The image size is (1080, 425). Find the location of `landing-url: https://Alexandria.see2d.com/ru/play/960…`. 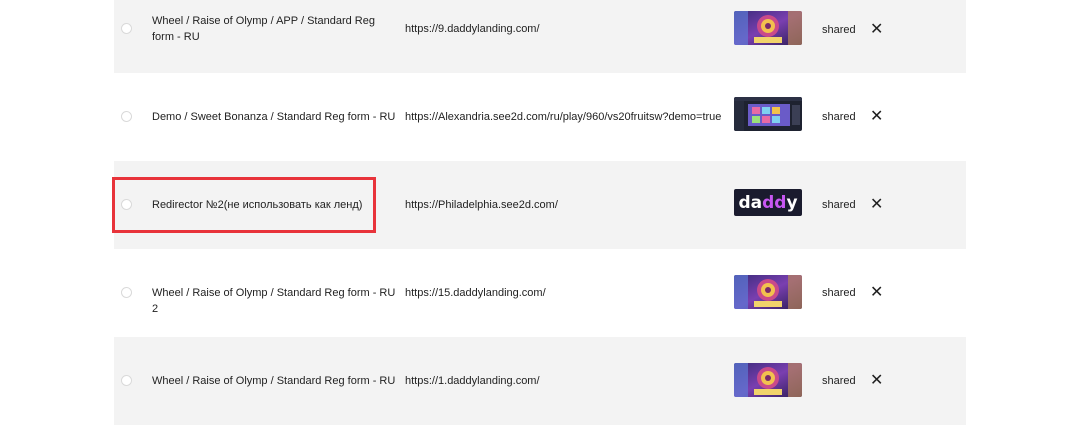

landing-url: https://Alexandria.see2d.com/ru/play/960… is located at coordinates (563, 117).